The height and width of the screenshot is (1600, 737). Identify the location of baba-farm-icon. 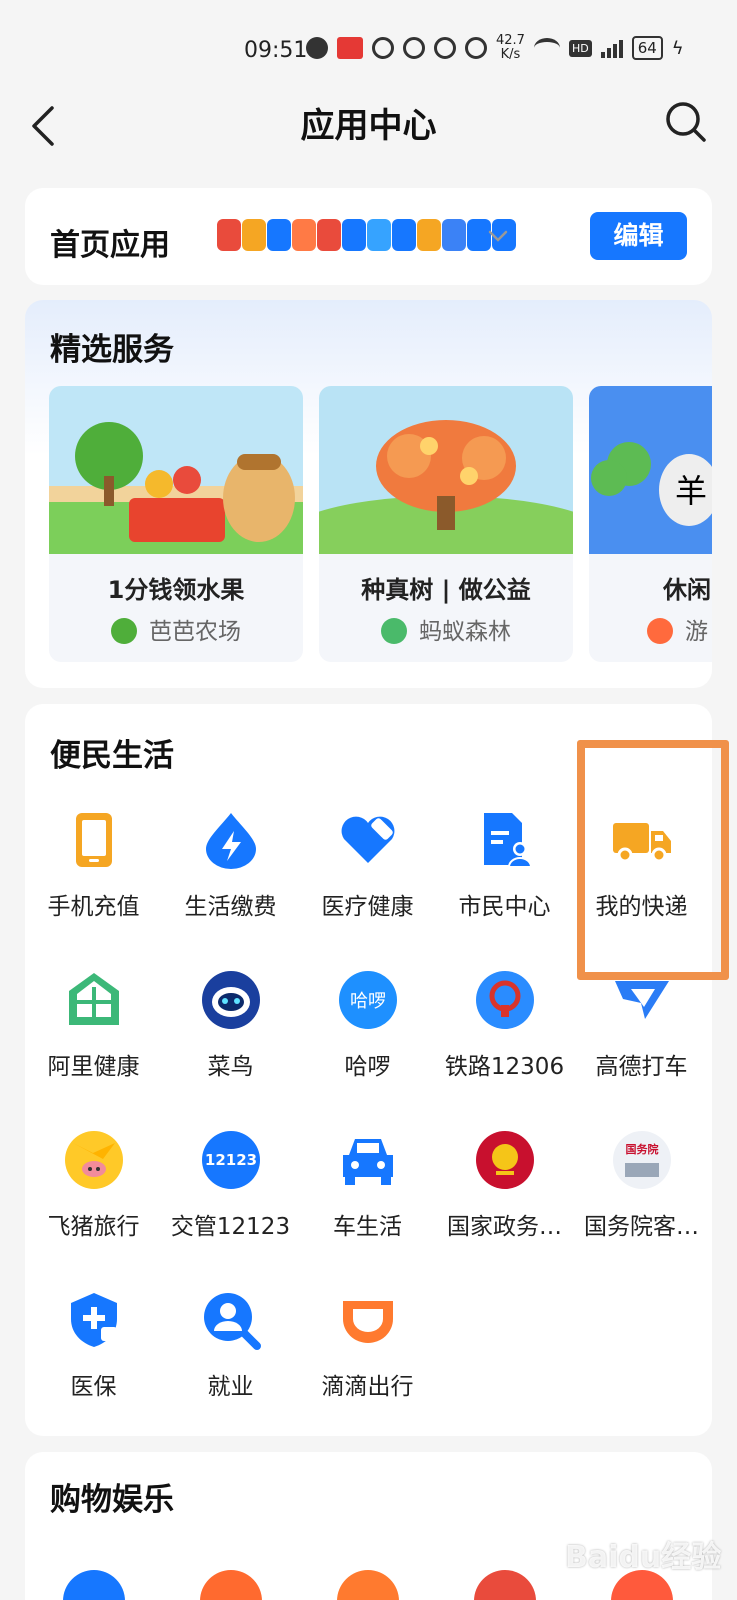
(124, 631).